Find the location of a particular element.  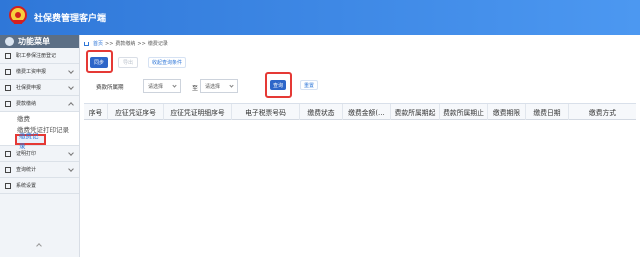

breadcrumb: 首页 >> 费款缴纳 >> 缴费记录 is located at coordinates (126, 43).